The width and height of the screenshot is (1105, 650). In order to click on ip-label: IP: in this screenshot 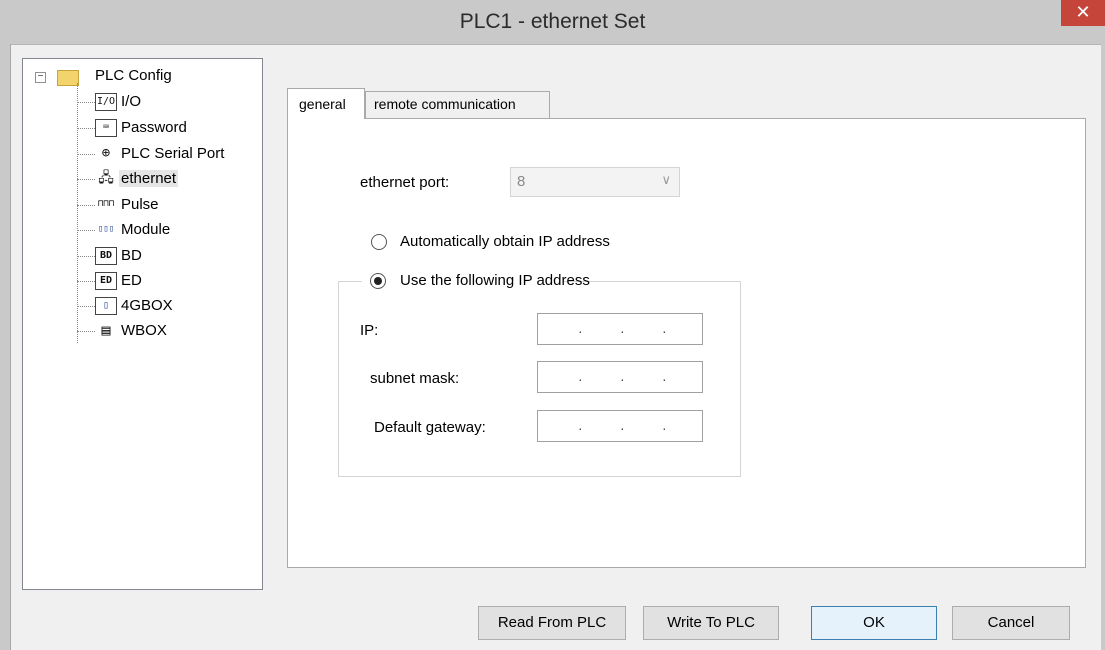, I will do `click(369, 330)`.